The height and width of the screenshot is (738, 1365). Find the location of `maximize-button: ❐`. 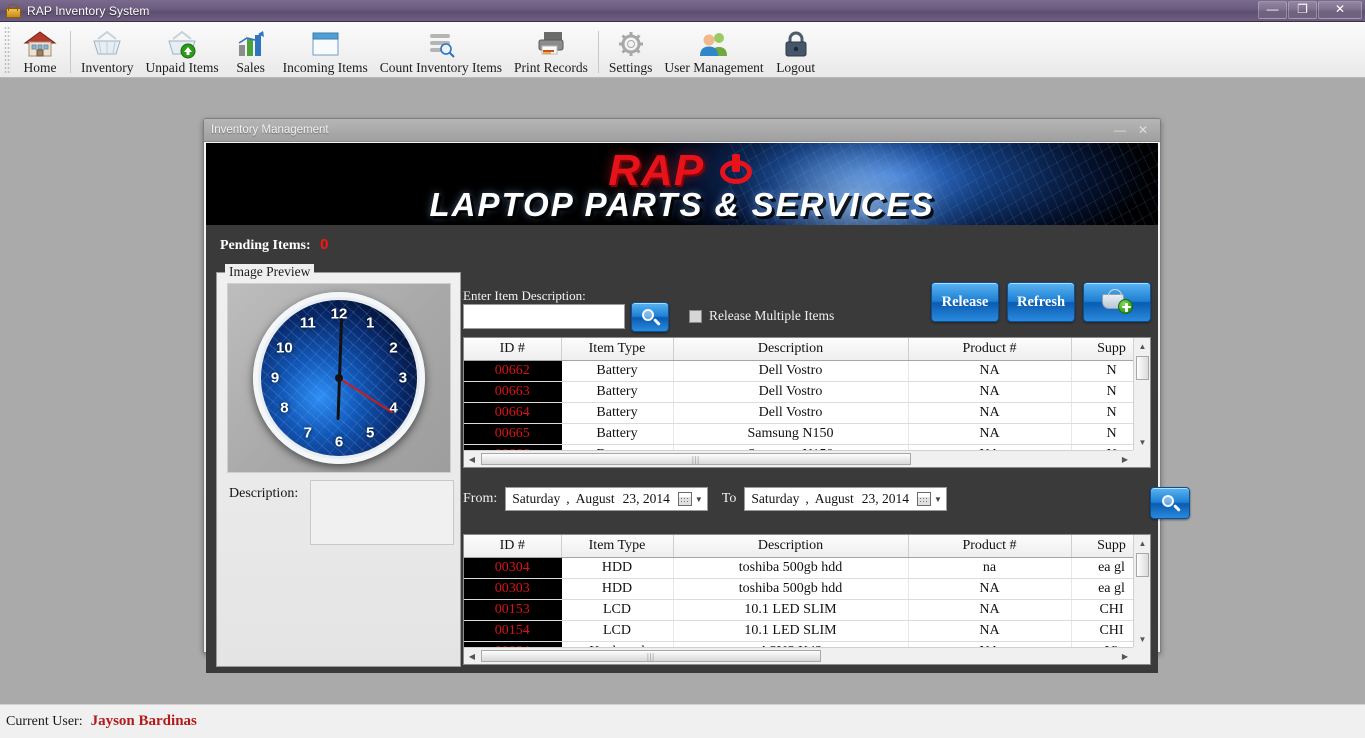

maximize-button: ❐ is located at coordinates (1302, 10).